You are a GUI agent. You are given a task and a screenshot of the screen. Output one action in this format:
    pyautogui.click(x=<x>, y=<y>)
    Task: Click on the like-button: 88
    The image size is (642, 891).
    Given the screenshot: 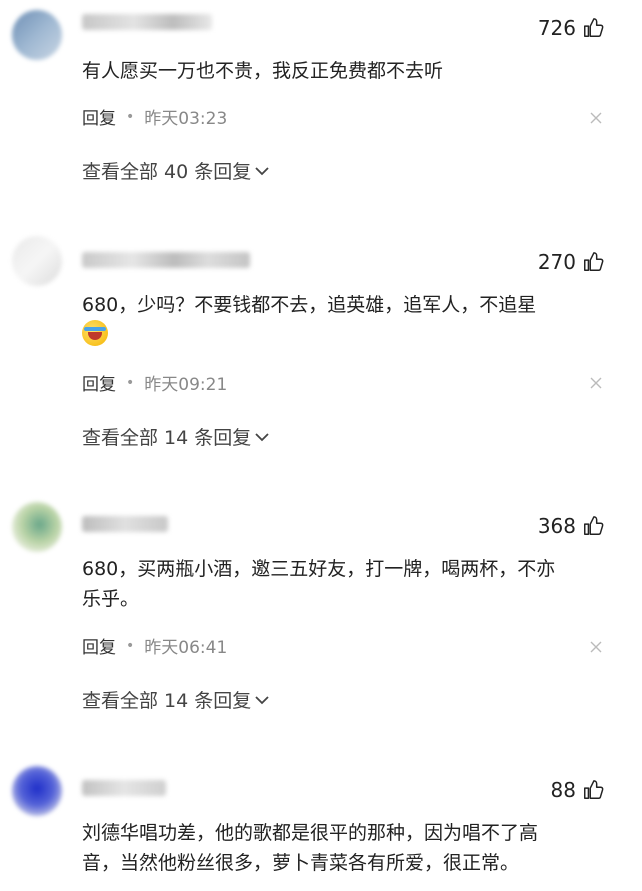 What is the action you would take?
    pyautogui.click(x=577, y=790)
    